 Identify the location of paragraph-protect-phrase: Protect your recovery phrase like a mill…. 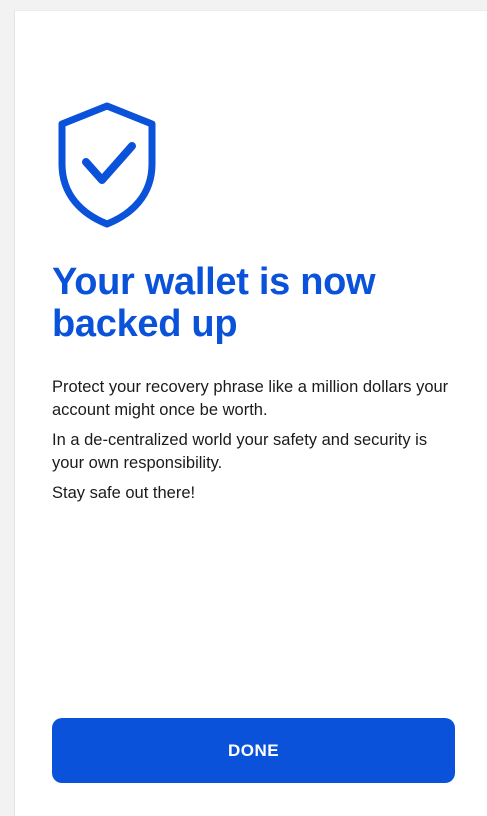
(250, 398).